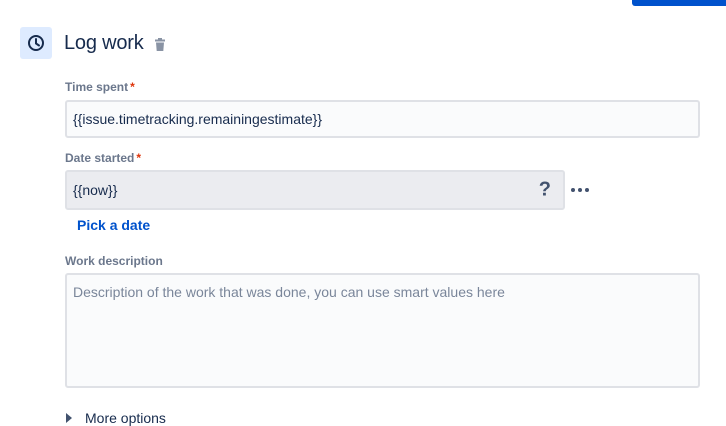 This screenshot has width=726, height=426. Describe the element at coordinates (160, 44) in the screenshot. I see `trash-icon` at that location.